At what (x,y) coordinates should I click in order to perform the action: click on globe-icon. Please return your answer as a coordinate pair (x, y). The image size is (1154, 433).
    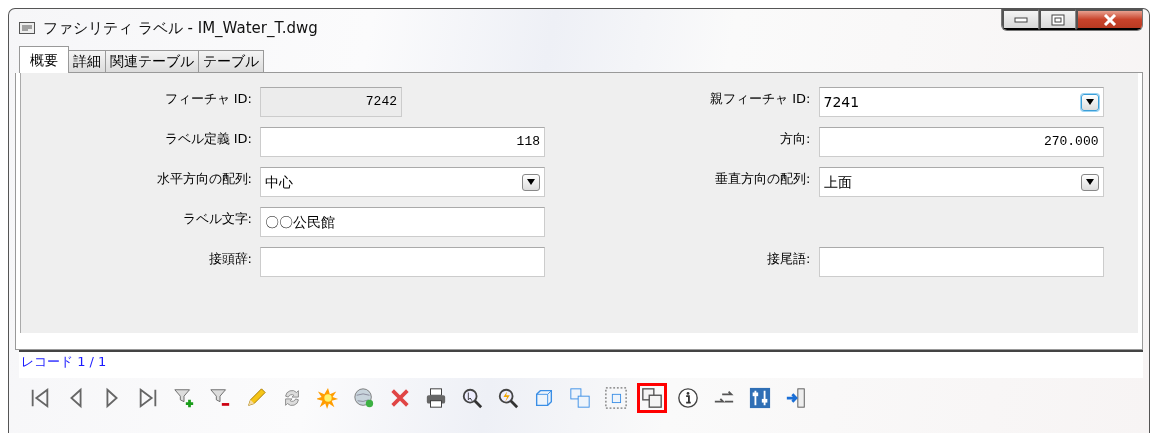
    Looking at the image, I should click on (364, 398).